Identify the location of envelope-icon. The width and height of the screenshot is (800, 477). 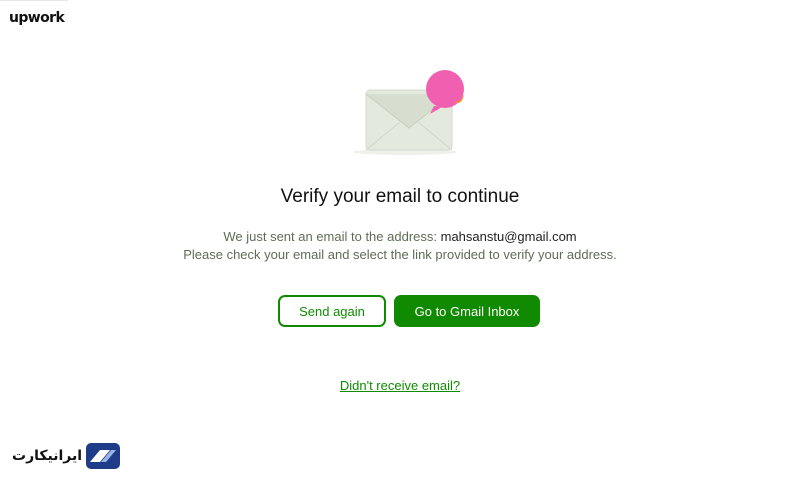
(408, 112).